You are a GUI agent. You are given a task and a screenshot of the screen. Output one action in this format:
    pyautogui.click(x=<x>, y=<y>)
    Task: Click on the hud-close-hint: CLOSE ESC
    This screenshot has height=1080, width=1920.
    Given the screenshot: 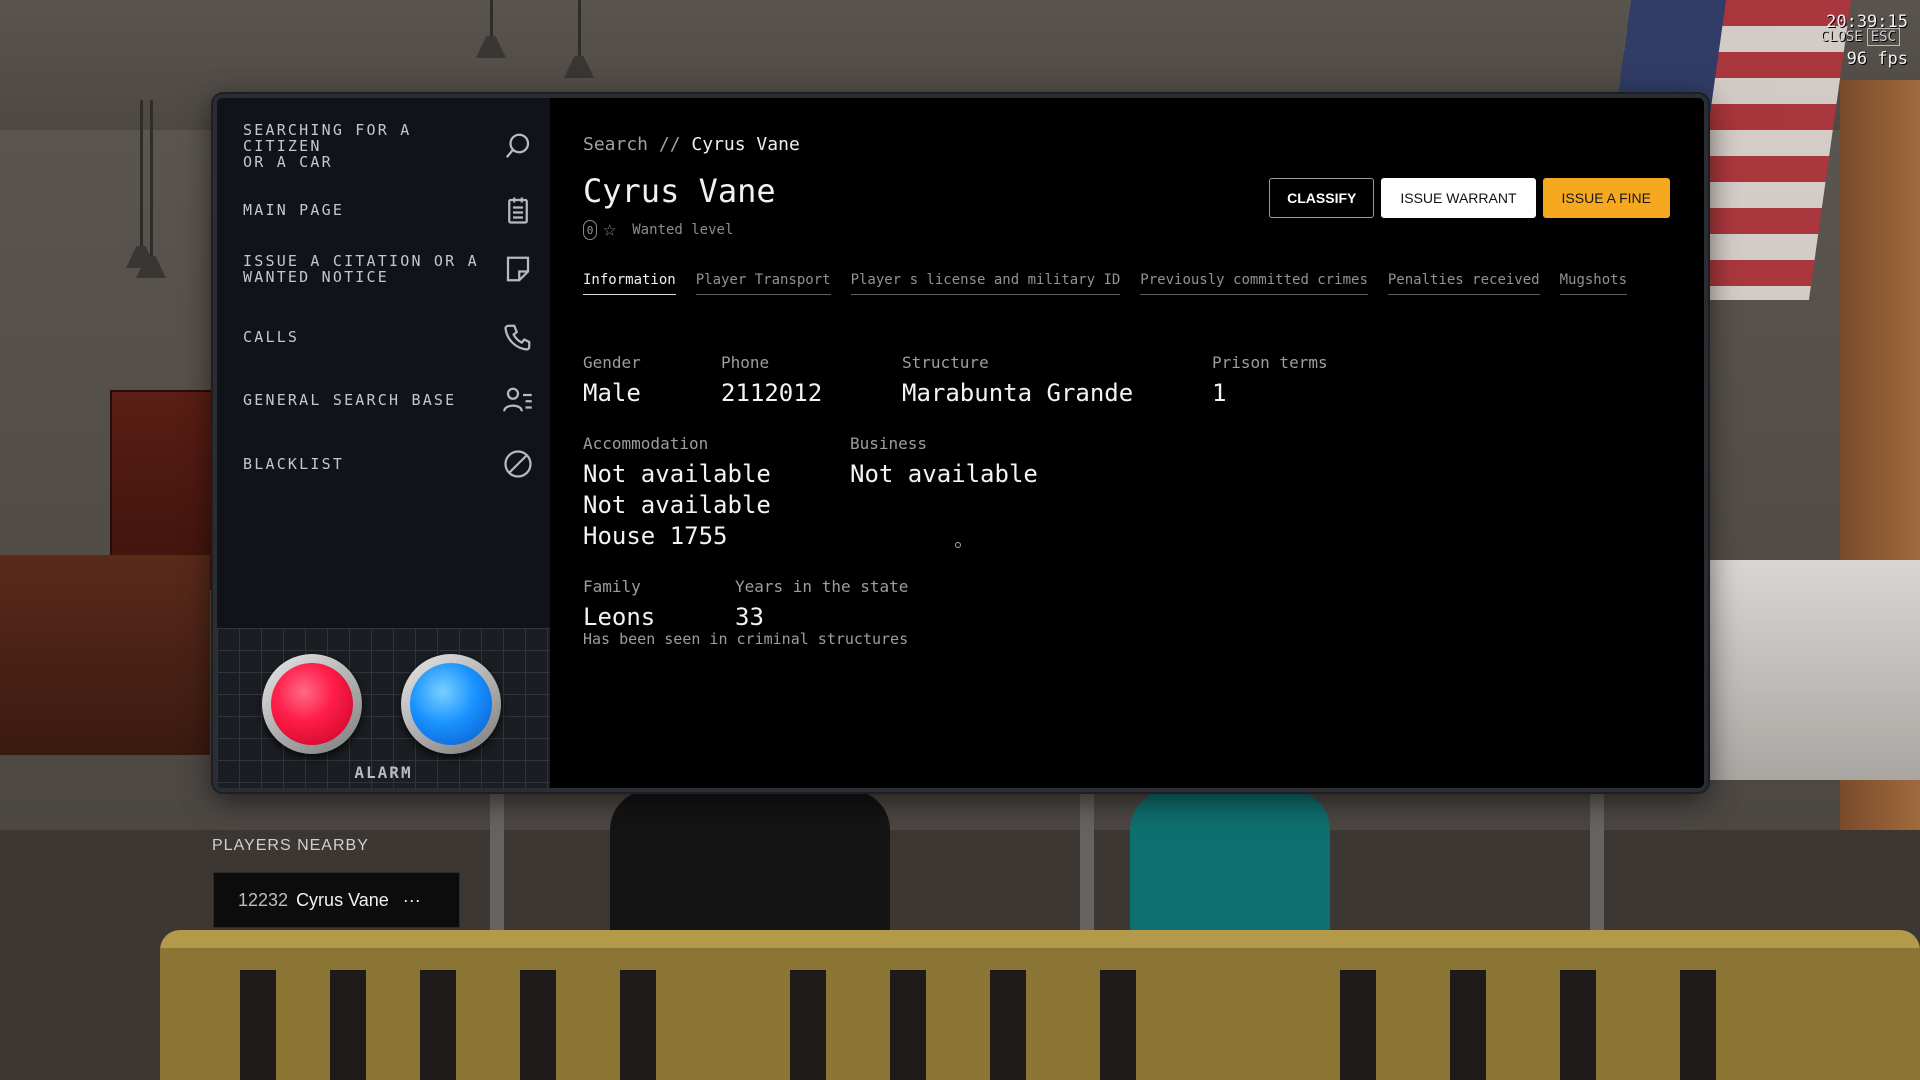 What is the action you would take?
    pyautogui.click(x=1860, y=37)
    